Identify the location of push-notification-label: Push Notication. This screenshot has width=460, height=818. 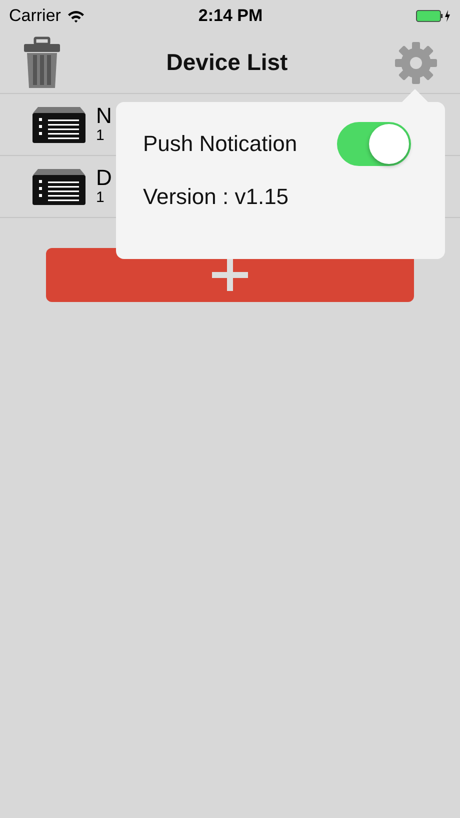
(220, 144).